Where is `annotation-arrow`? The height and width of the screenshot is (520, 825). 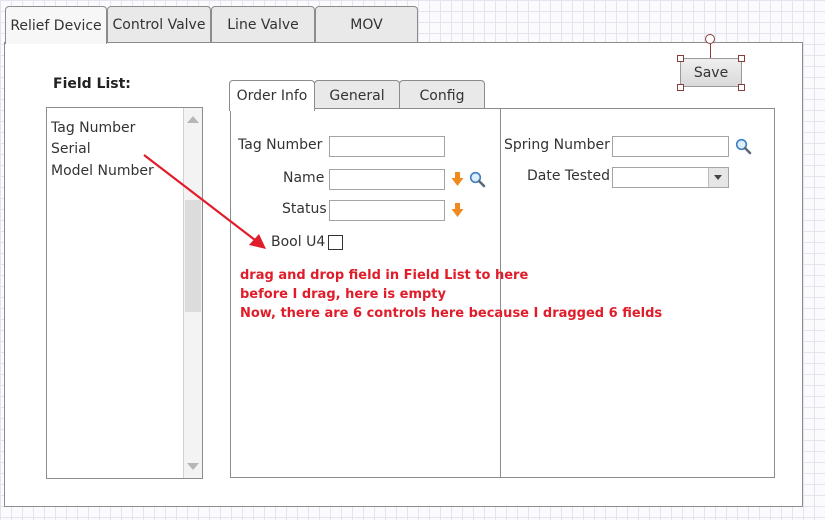 annotation-arrow is located at coordinates (204, 201).